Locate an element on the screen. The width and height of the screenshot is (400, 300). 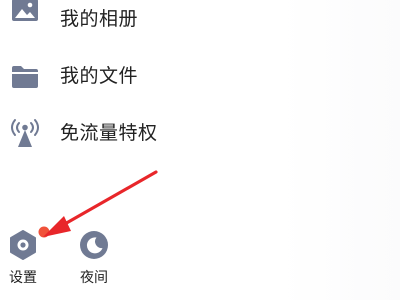
settings-hexagon-icon is located at coordinates (23, 245).